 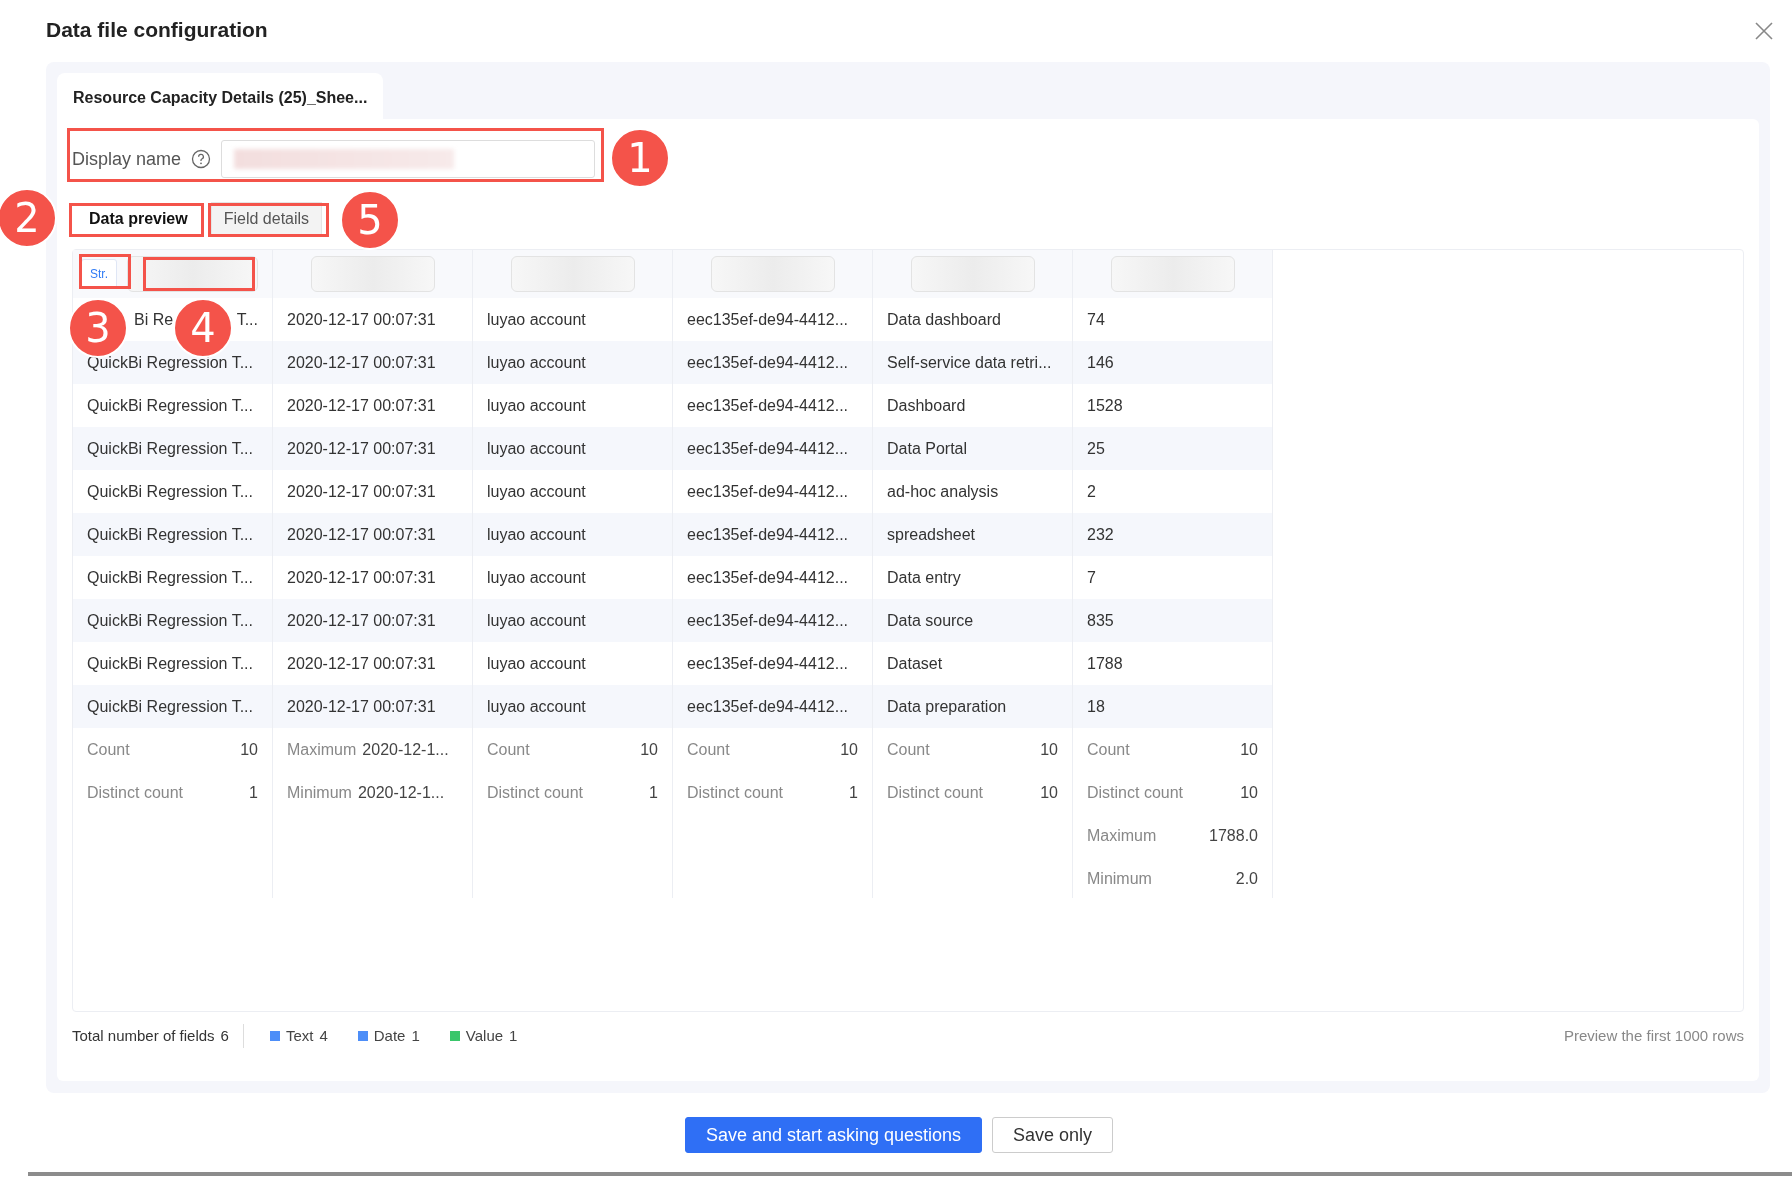 I want to click on table-cell: Data source, so click(x=973, y=620).